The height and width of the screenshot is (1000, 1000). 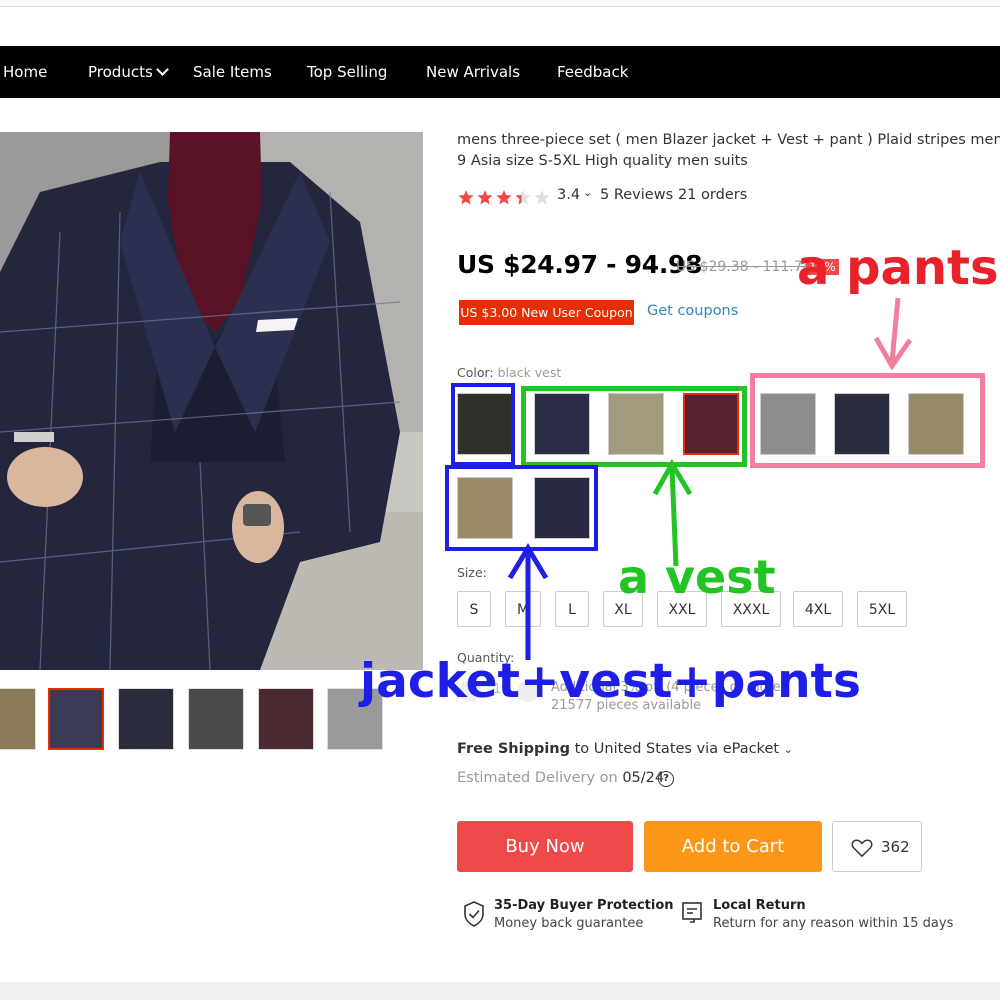 I want to click on size-option-5xl: 5XL, so click(x=882, y=609).